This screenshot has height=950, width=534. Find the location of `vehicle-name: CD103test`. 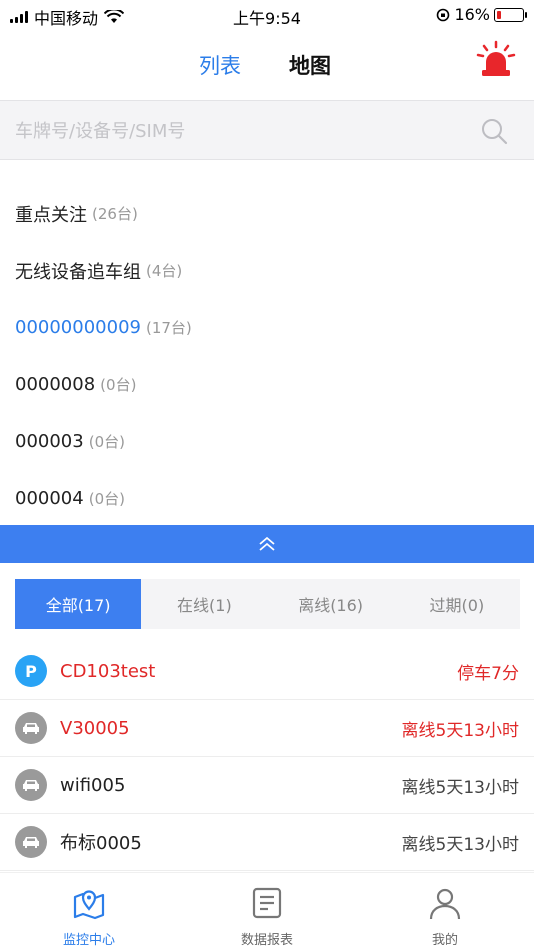

vehicle-name: CD103test is located at coordinates (108, 671).